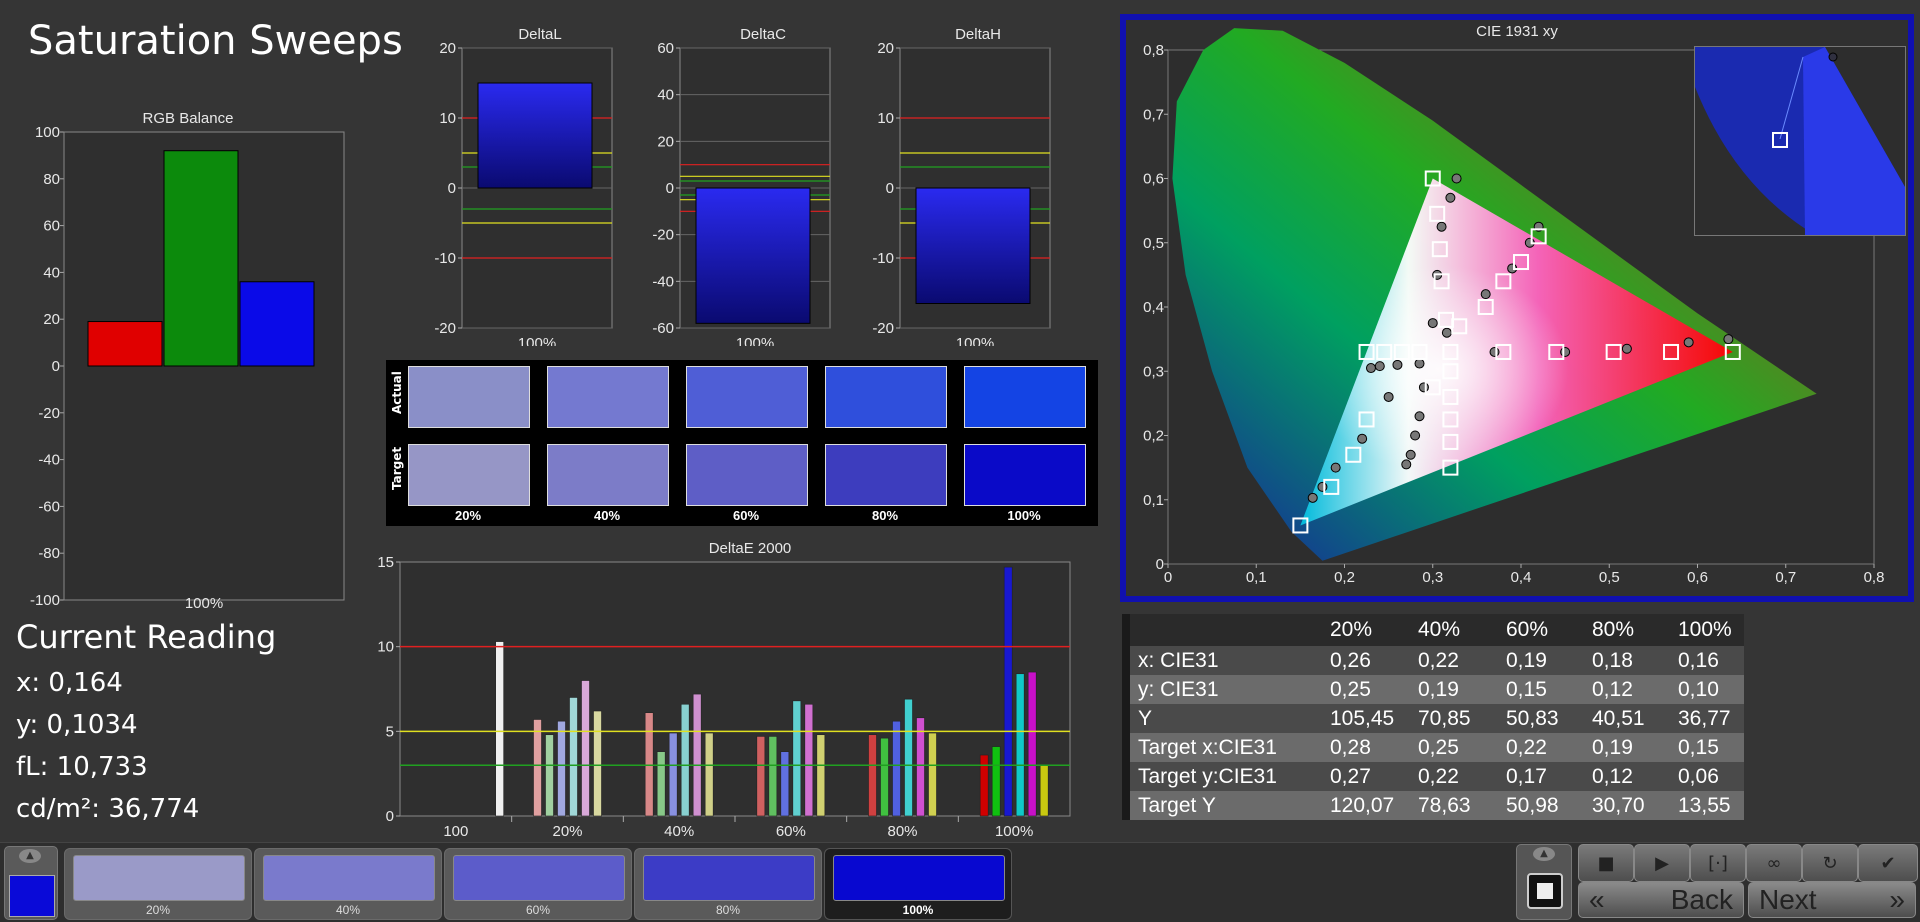 The image size is (1920, 922). What do you see at coordinates (537, 340) in the screenshot?
I see `delta-l-xlabel: 100%` at bounding box center [537, 340].